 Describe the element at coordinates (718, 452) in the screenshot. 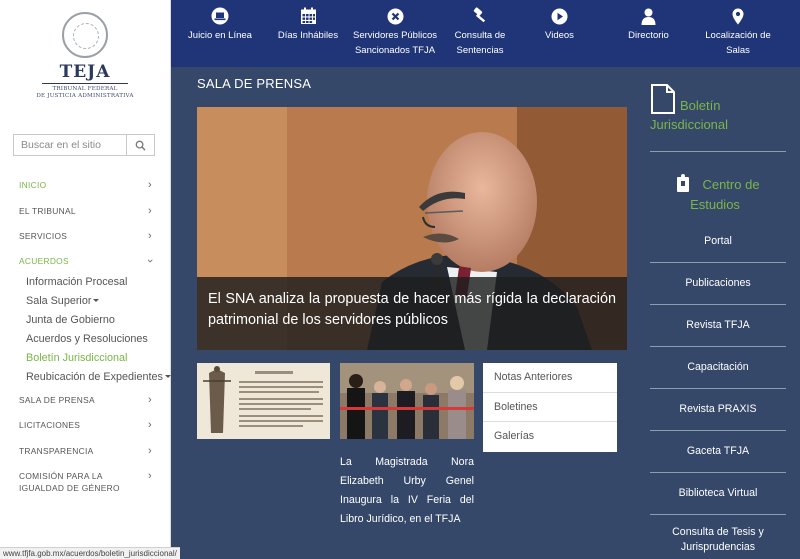

I see `side-link-gaceta-tfja: Gaceta TFJA` at that location.